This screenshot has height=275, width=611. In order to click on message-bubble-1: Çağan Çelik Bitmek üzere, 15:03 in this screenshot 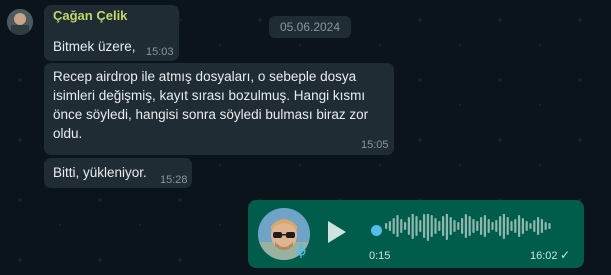, I will do `click(111, 33)`.